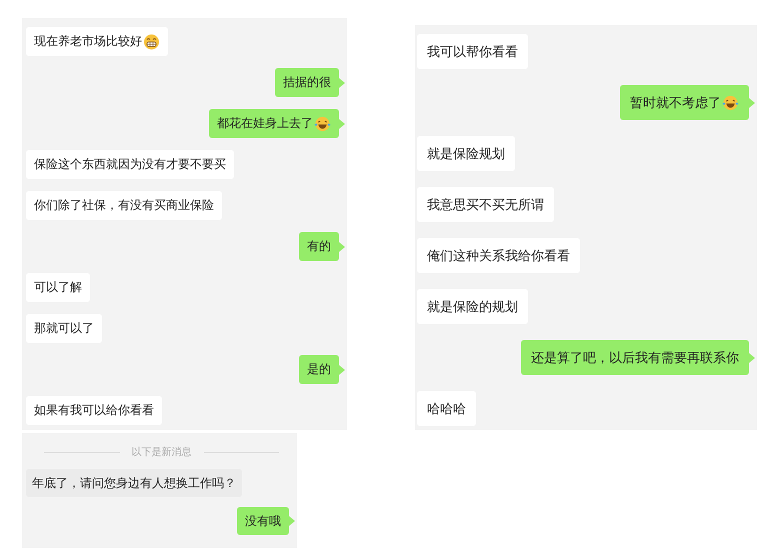  I want to click on message-text: 拮据的很, so click(307, 82).